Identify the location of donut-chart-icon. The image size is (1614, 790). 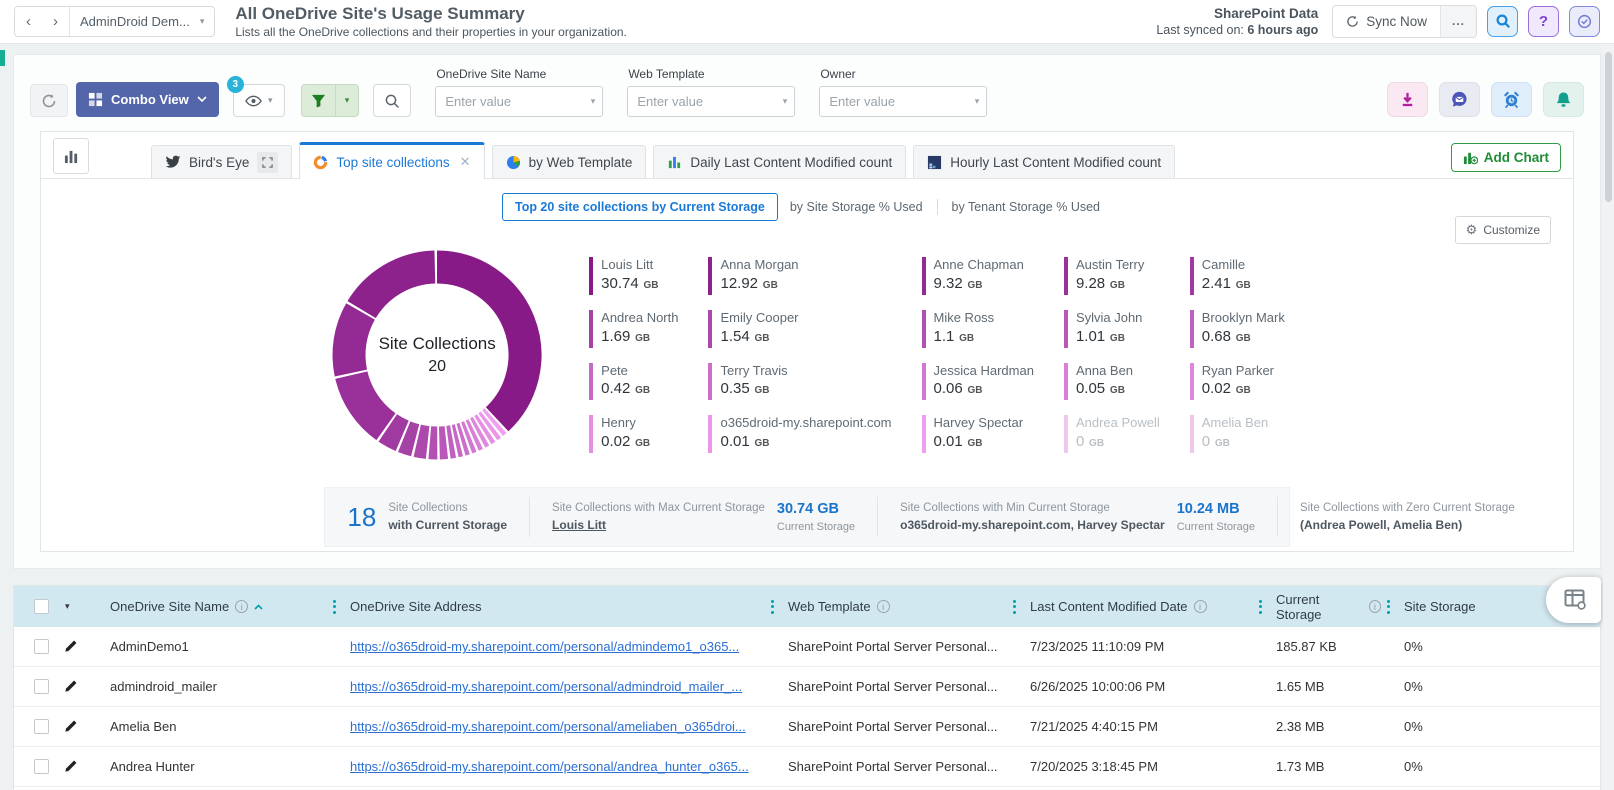
(321, 162).